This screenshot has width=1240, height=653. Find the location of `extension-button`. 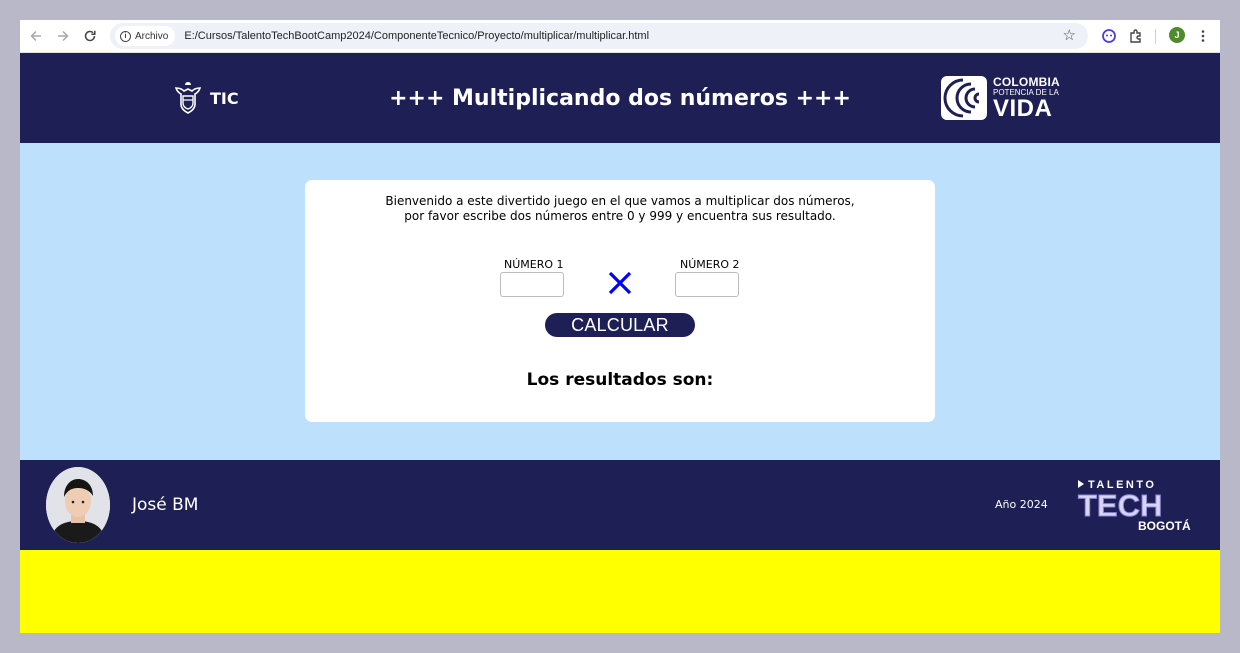

extension-button is located at coordinates (1109, 36).